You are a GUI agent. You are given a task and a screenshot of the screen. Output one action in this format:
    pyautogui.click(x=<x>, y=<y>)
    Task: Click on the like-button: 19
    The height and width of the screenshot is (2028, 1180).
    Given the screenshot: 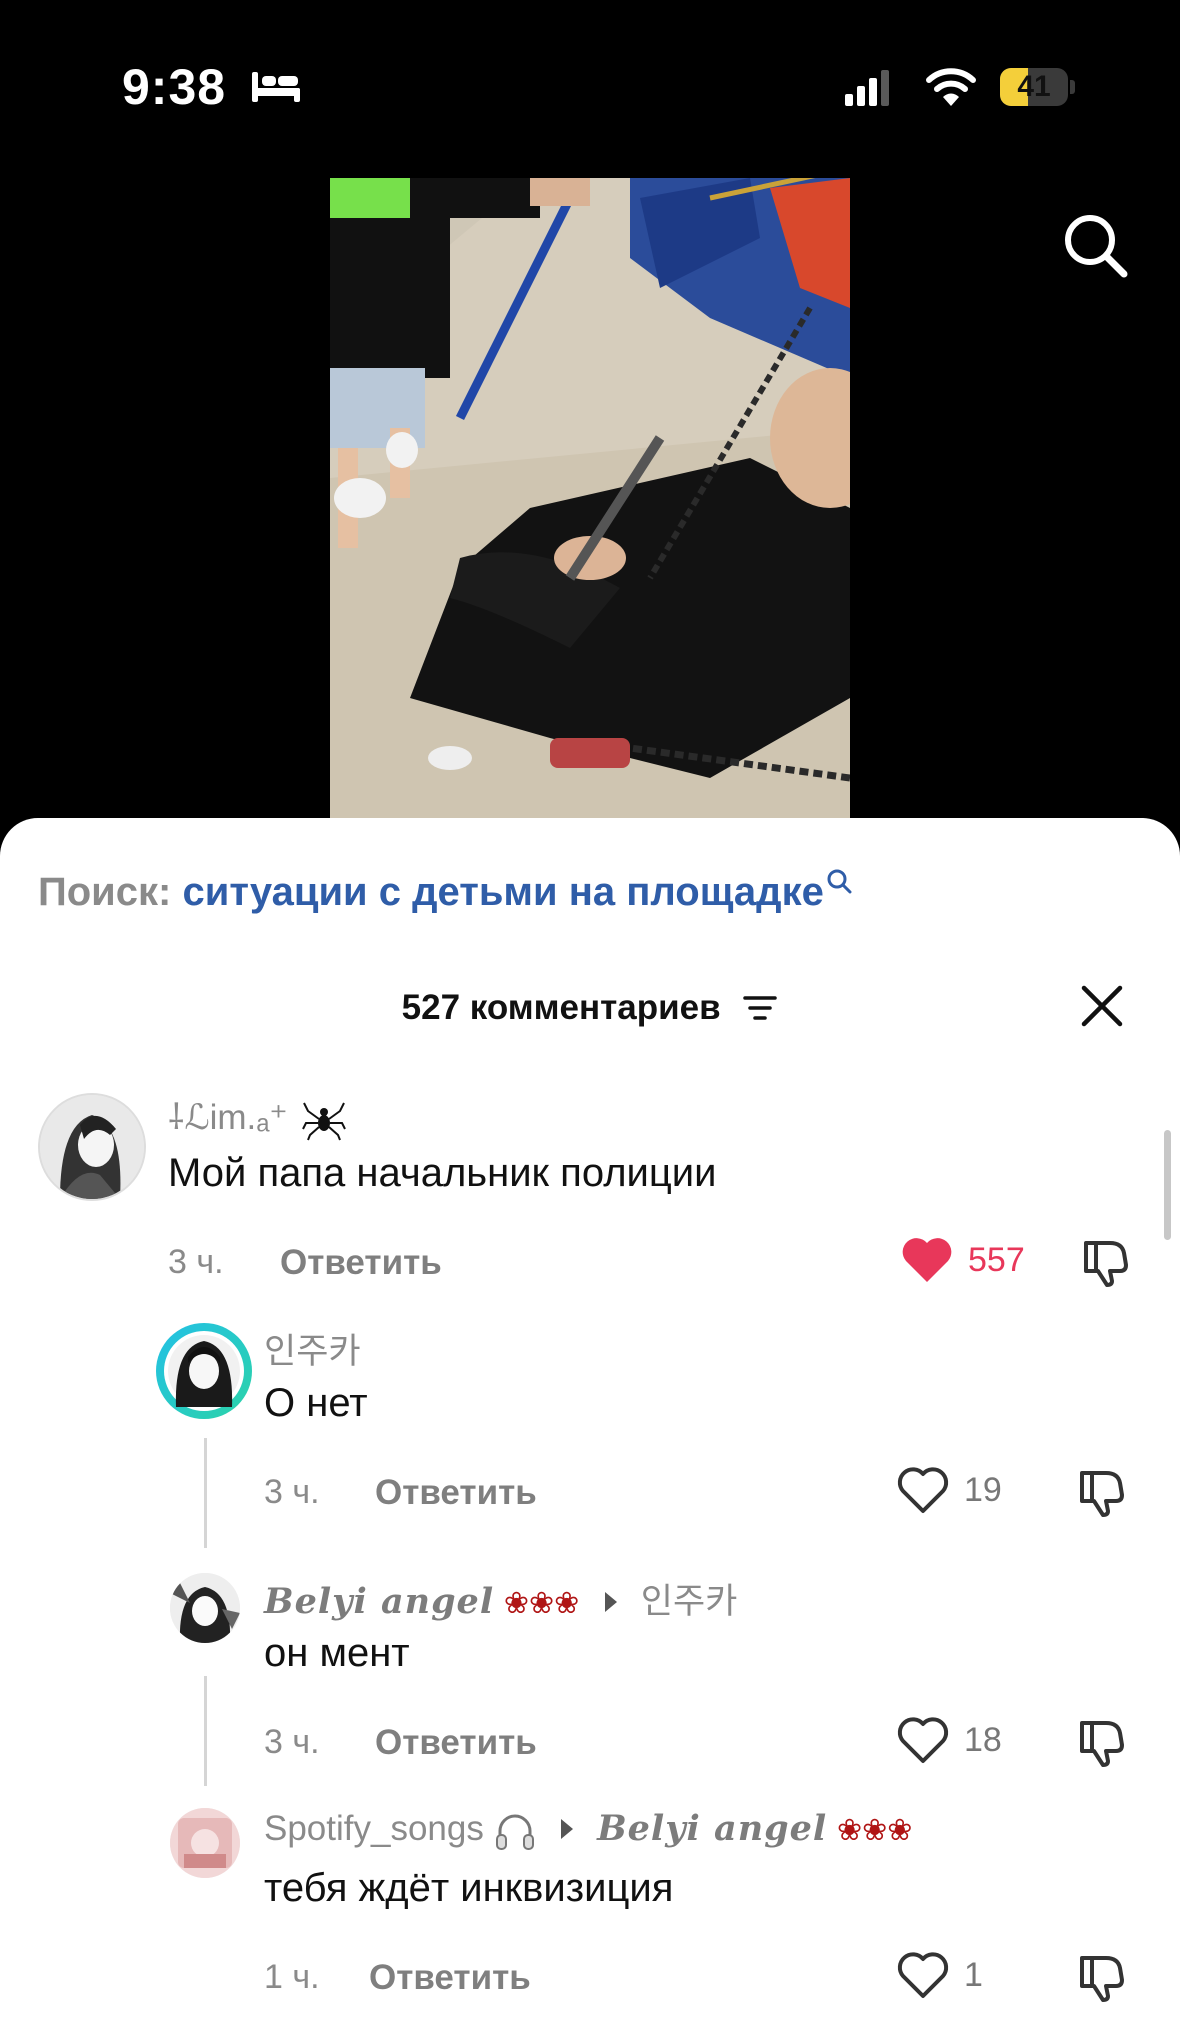 What is the action you would take?
    pyautogui.click(x=949, y=1490)
    